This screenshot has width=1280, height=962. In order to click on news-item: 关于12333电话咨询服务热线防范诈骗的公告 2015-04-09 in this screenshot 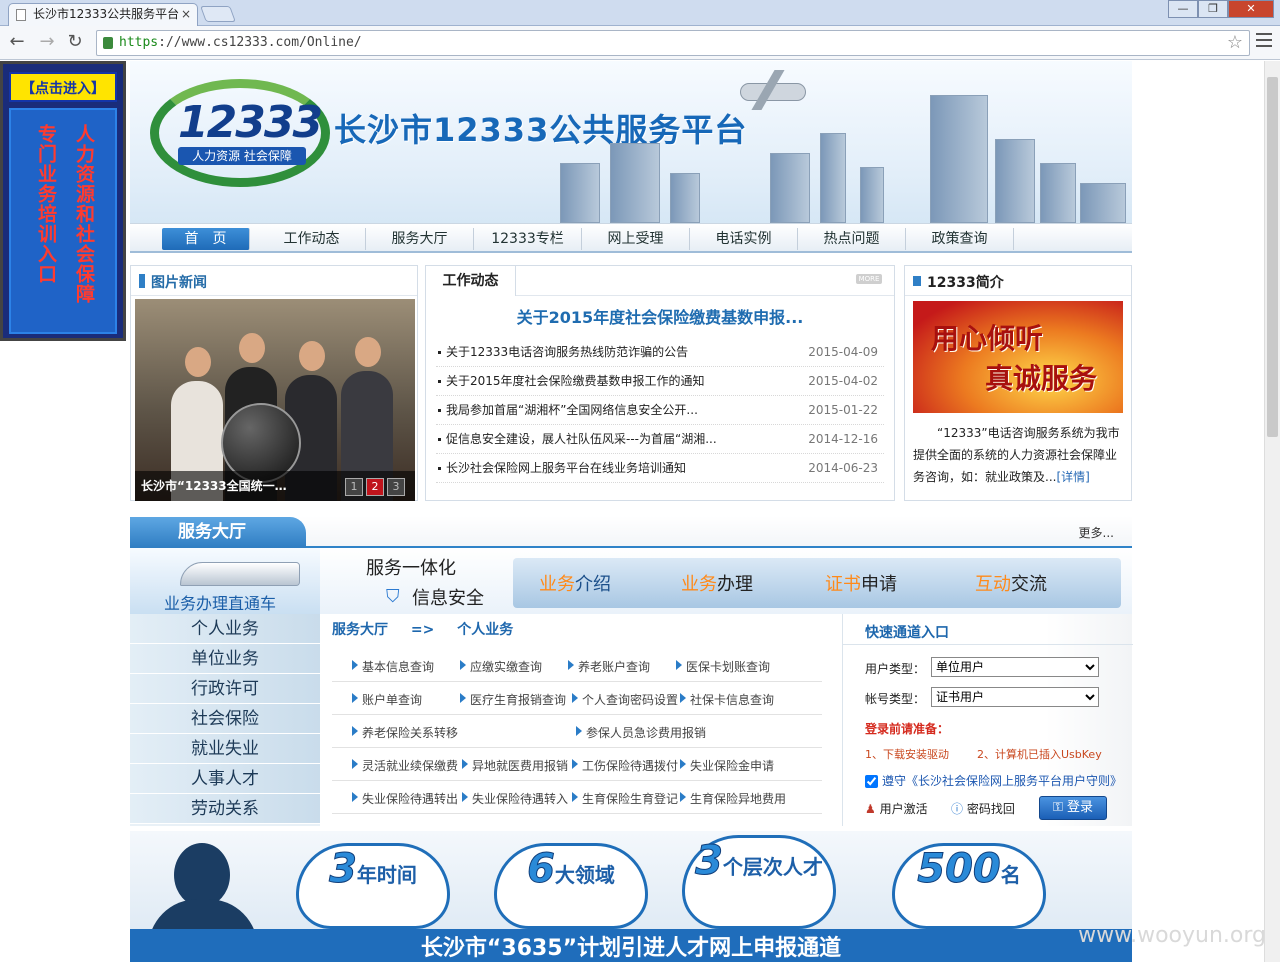, I will do `click(660, 352)`.